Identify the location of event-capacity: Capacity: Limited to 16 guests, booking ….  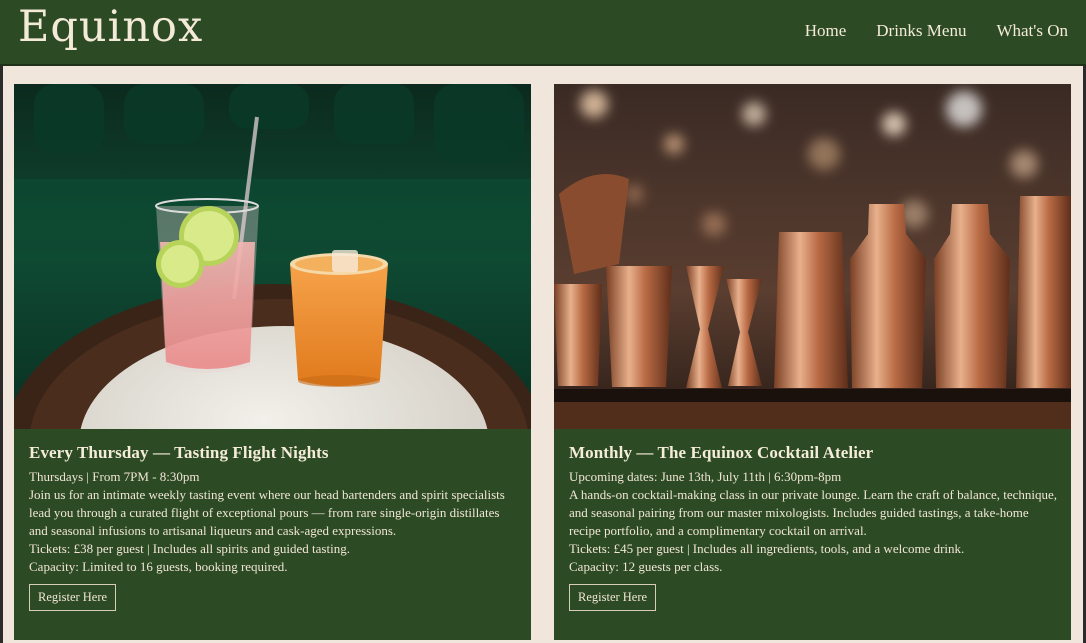
(158, 566).